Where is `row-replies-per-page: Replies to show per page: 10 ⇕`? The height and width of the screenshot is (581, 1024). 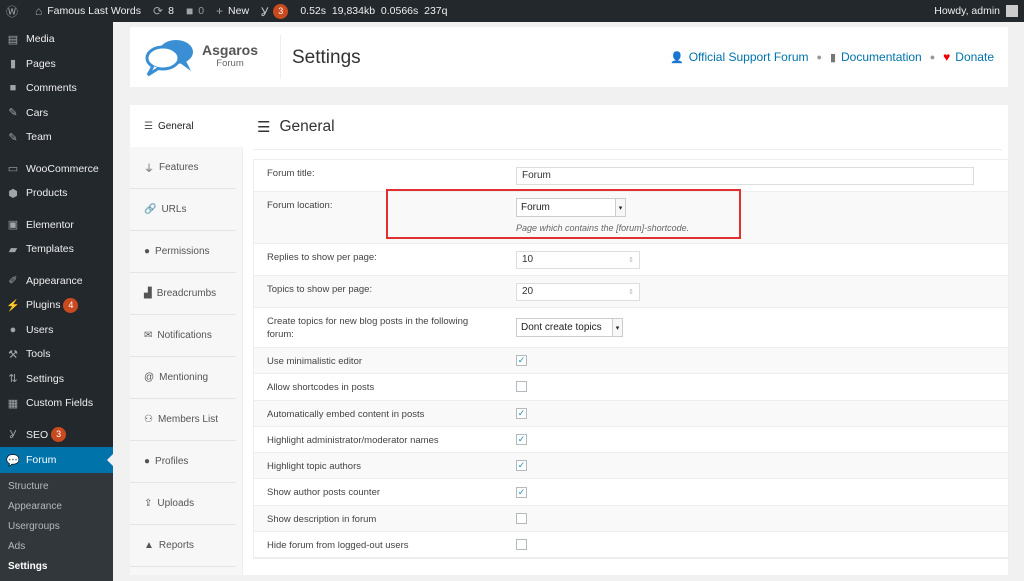
row-replies-per-page: Replies to show per page: 10 ⇕ is located at coordinates (631, 260).